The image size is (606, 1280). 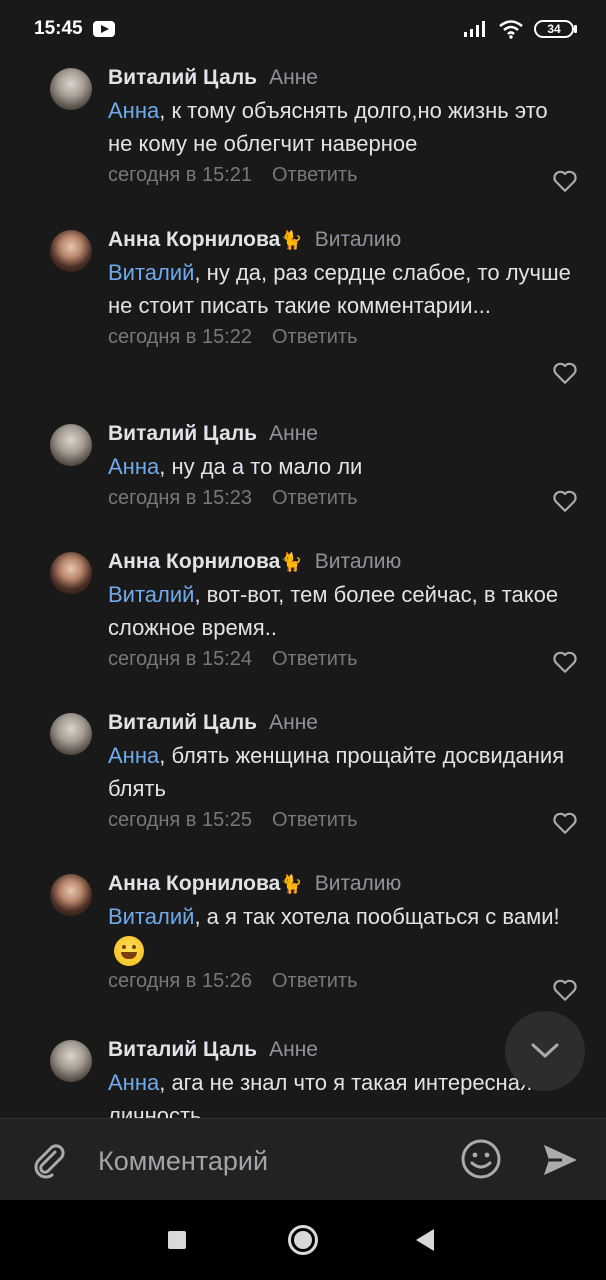 I want to click on status-right: 34, so click(x=519, y=29).